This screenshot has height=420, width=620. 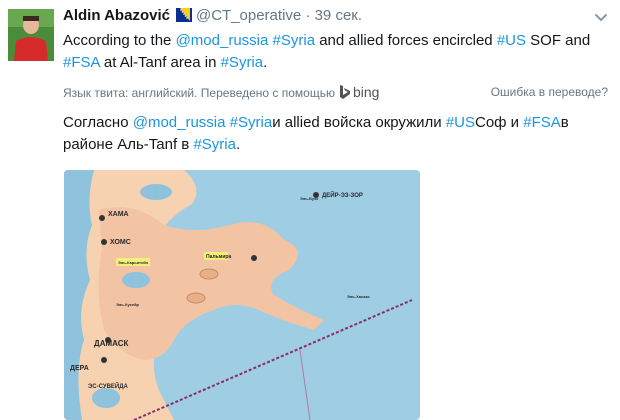 I want to click on timestamp: 39 сек., so click(x=338, y=15).